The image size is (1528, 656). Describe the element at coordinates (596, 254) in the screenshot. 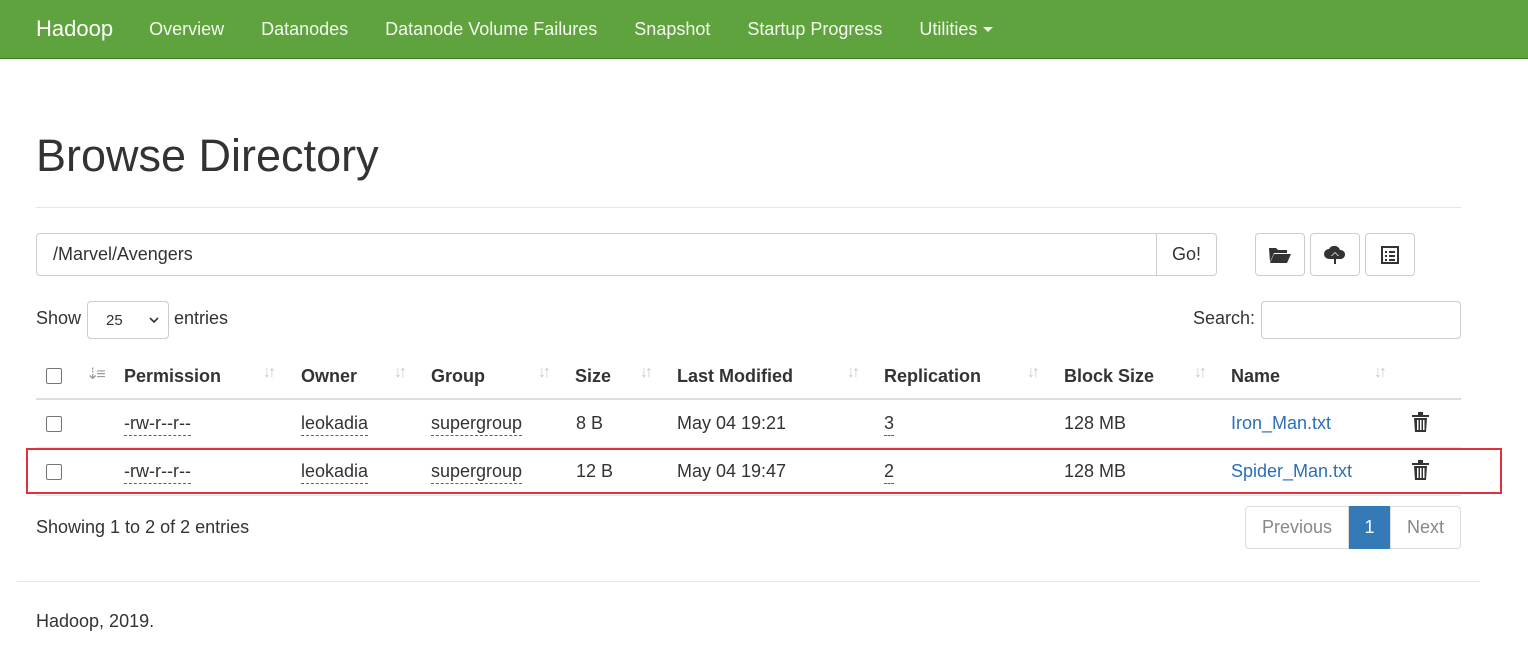

I see `directory-path-input` at that location.